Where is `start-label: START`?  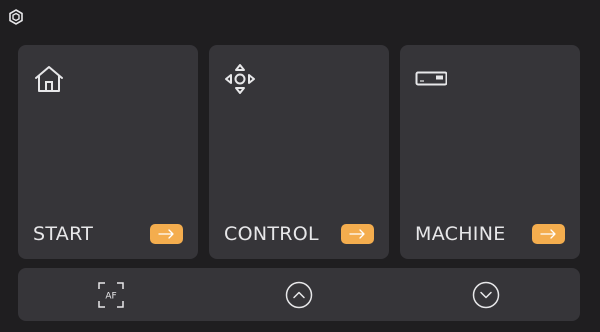 start-label: START is located at coordinates (63, 234).